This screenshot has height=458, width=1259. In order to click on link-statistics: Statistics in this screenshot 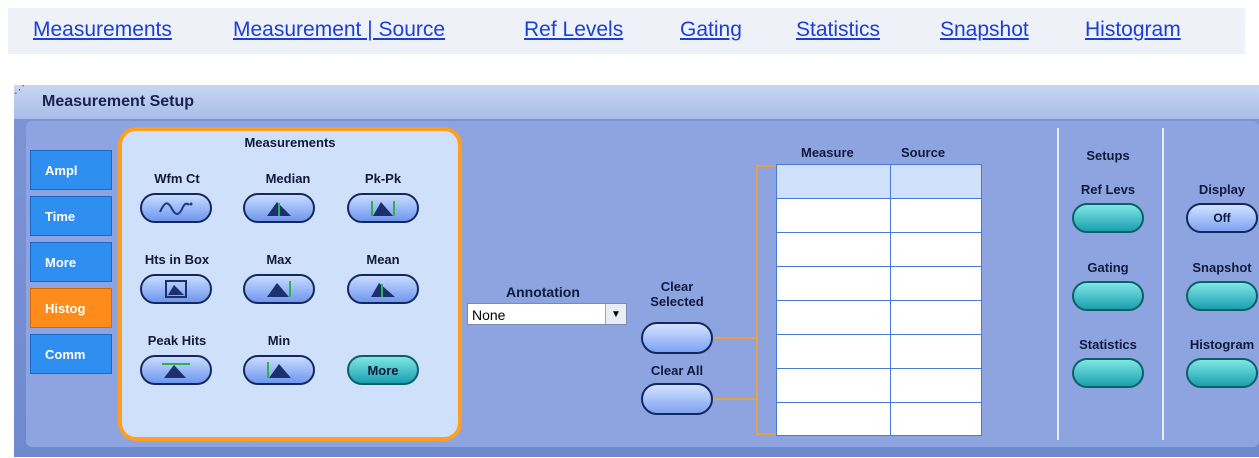, I will do `click(838, 30)`.